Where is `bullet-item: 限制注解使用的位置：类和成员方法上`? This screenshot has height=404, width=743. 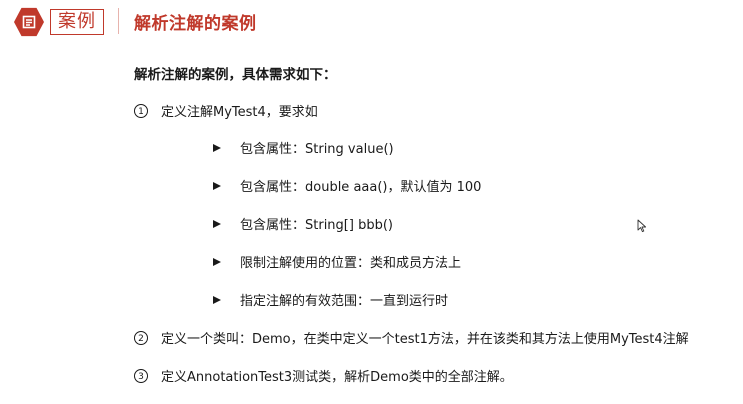 bullet-item: 限制注解使用的位置：类和成员方法上 is located at coordinates (337, 261).